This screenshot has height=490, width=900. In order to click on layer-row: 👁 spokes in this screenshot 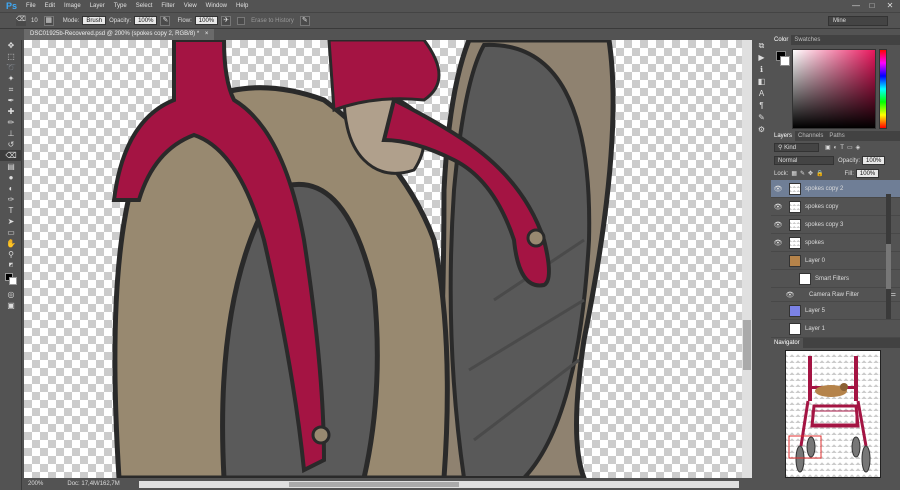, I will do `click(835, 243)`.